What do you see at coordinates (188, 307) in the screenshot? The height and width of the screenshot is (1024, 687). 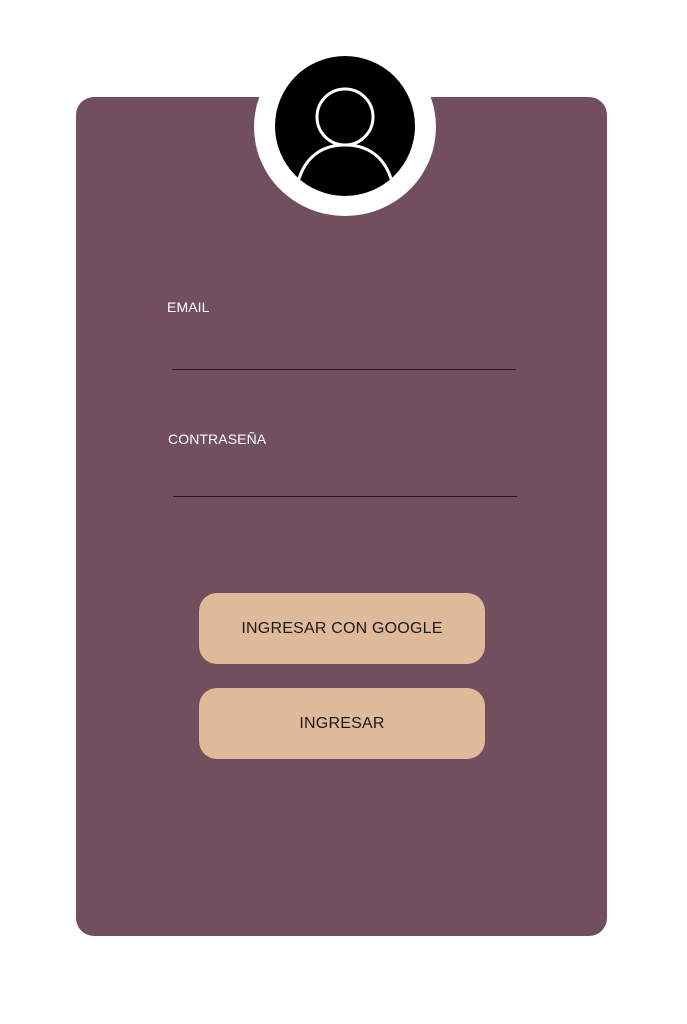 I see `email-label: EMAIL` at bounding box center [188, 307].